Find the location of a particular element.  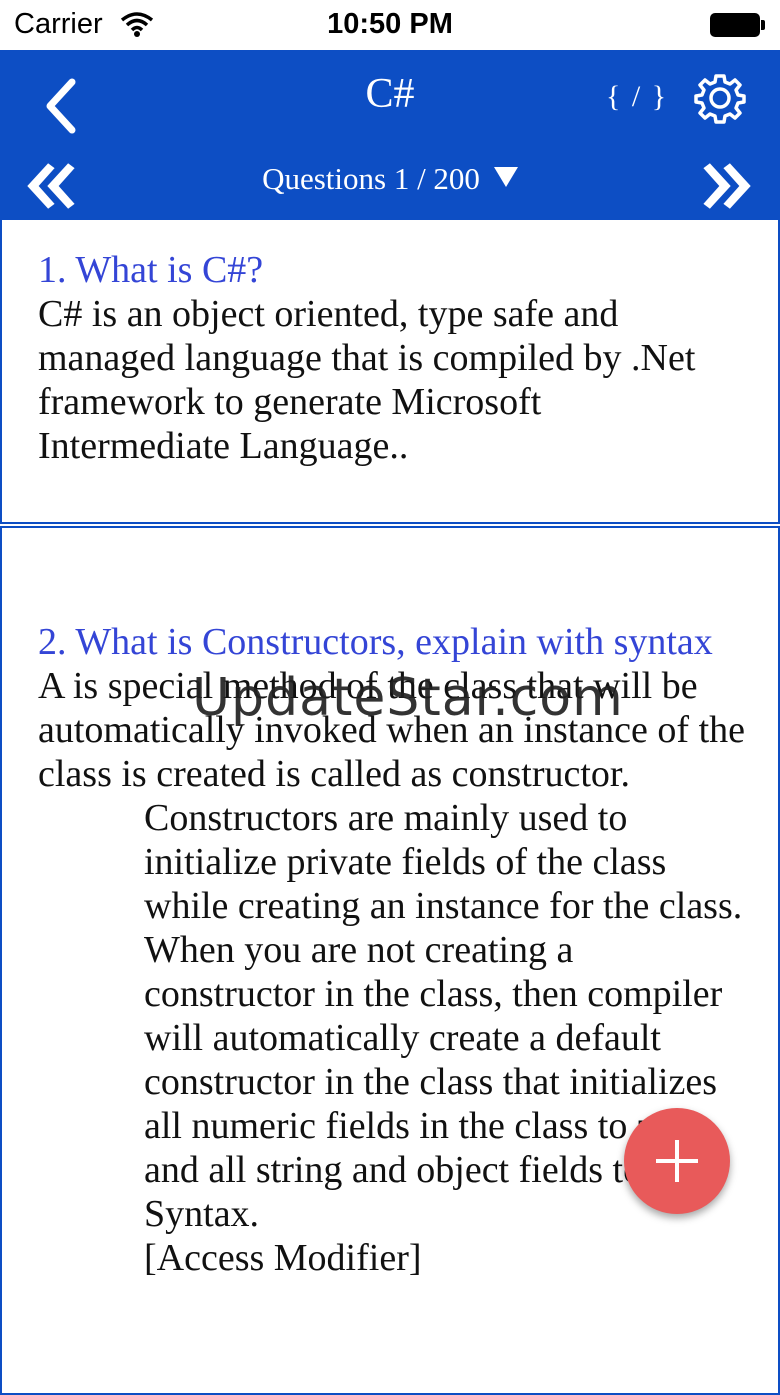

code-toggle-button: { / } is located at coordinates (637, 97).